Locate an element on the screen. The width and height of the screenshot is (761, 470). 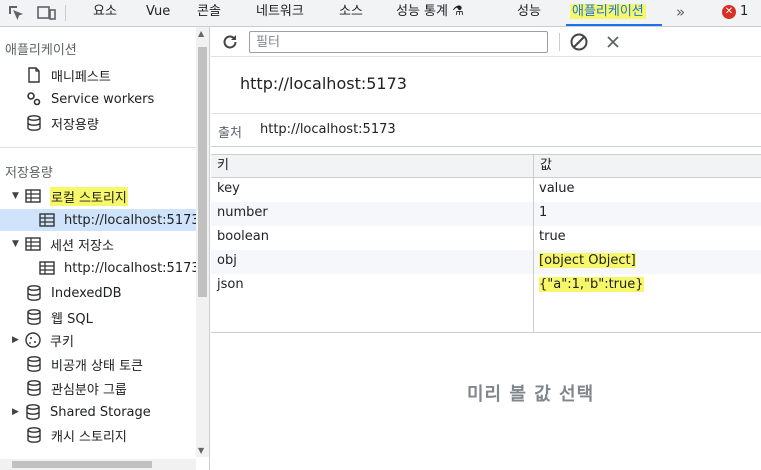
filter-input is located at coordinates (398, 42).